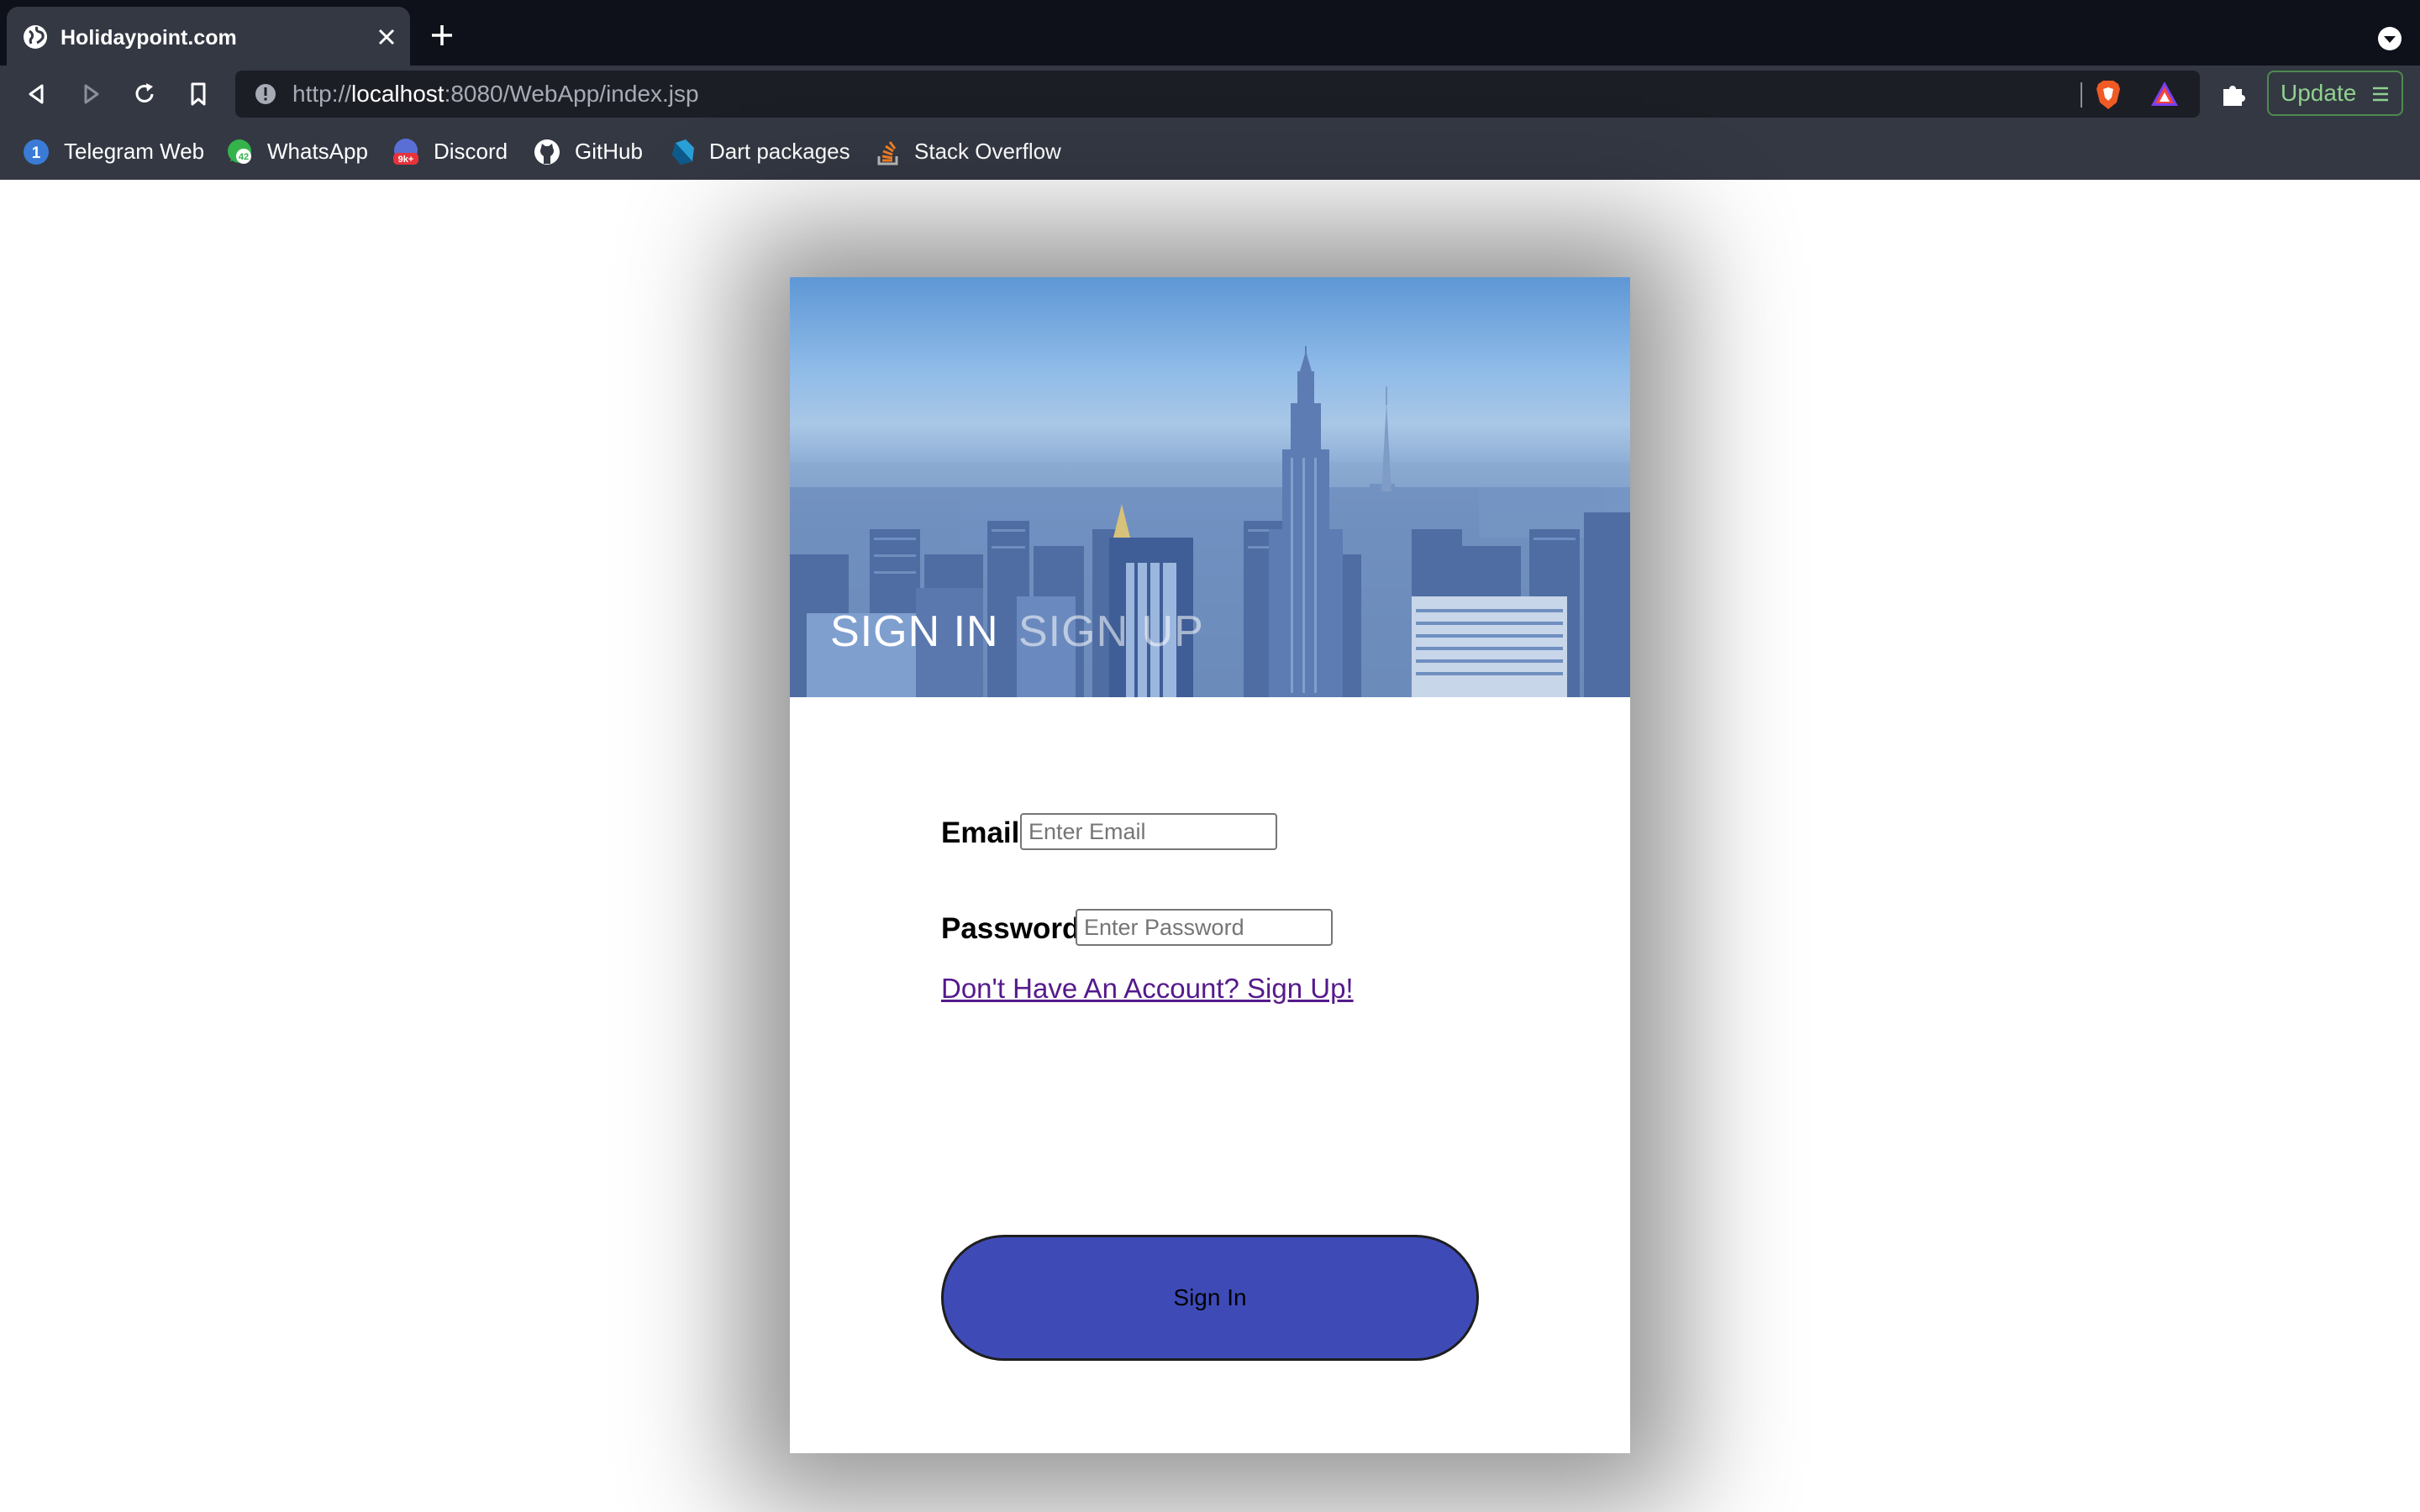  I want to click on password-label: Password, so click(1011, 928).